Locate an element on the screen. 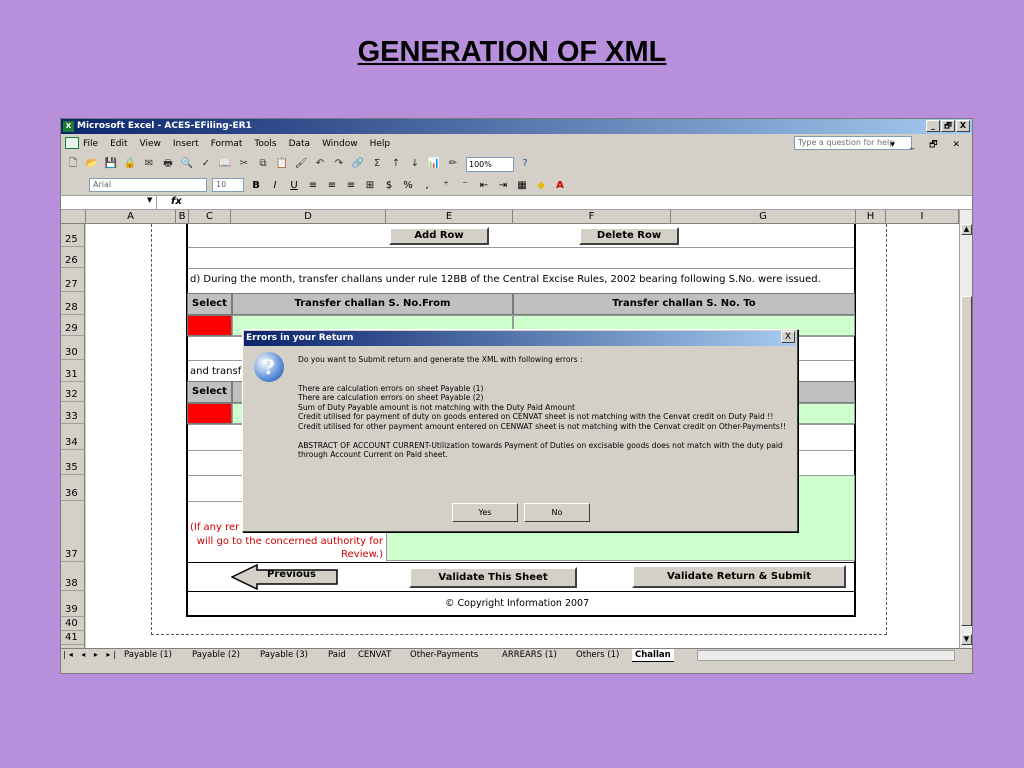 This screenshot has height=768, width=1024. menu-insert: Insert is located at coordinates (186, 144).